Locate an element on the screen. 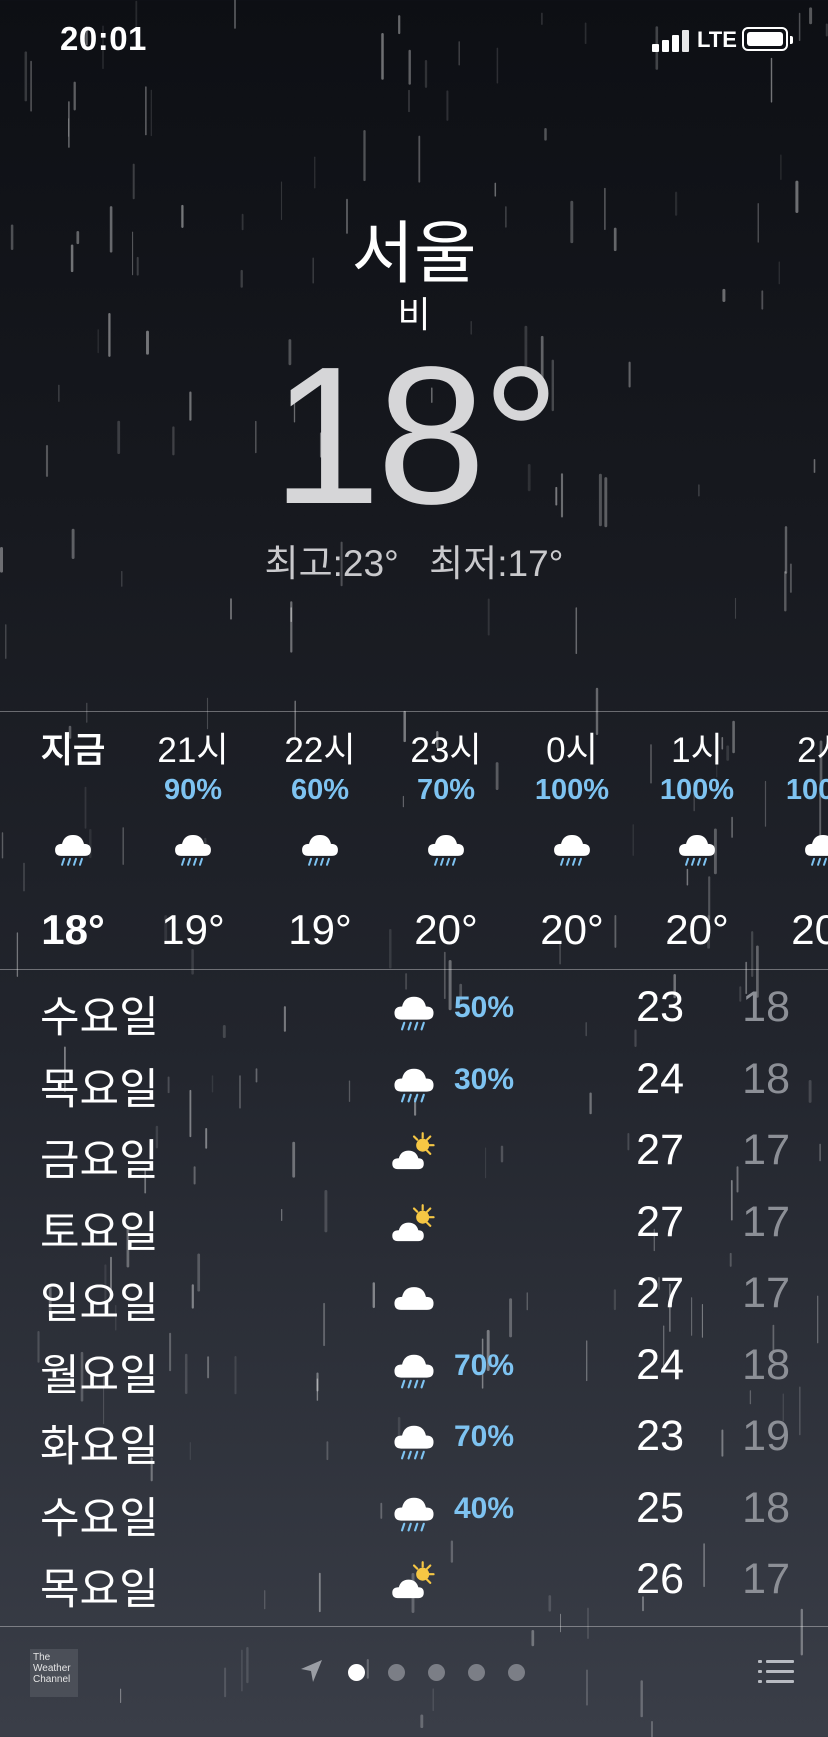 This screenshot has width=828, height=1737. day-name: 월요일 is located at coordinates (99, 1375).